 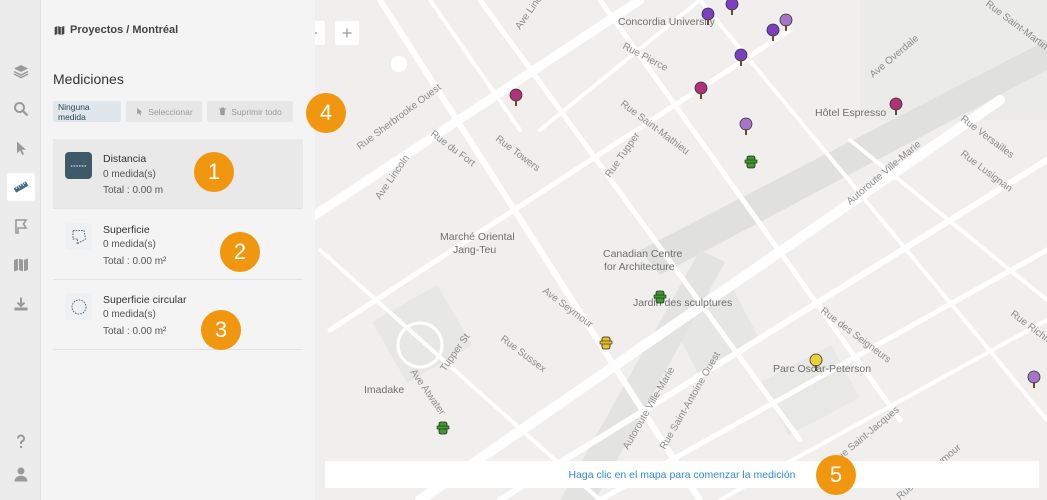 I want to click on download-icon, so click(x=21, y=304).